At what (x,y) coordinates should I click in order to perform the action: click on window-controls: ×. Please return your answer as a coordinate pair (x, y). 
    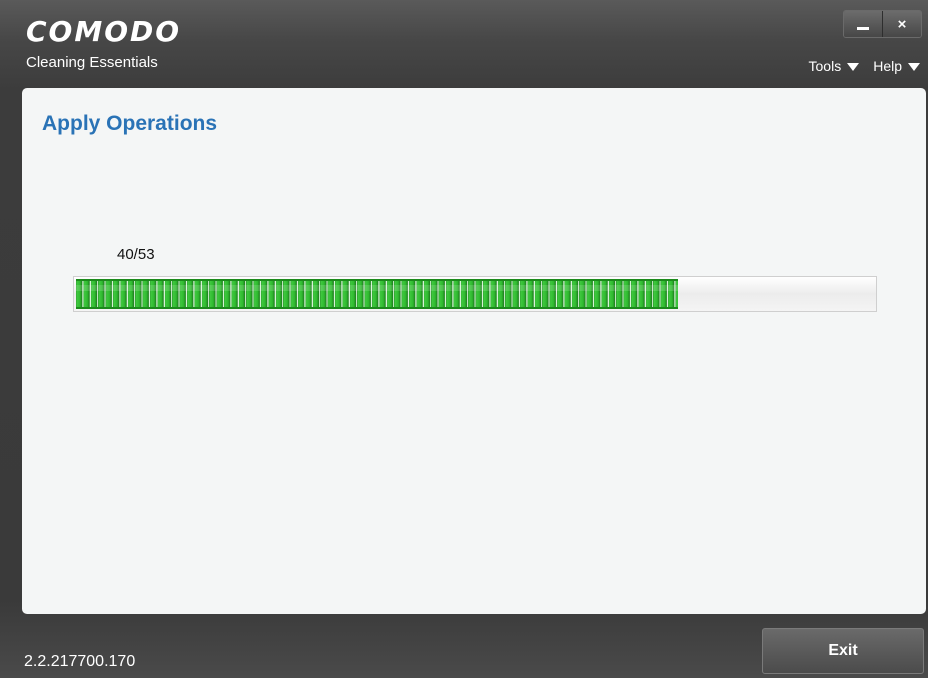
    Looking at the image, I should click on (882, 24).